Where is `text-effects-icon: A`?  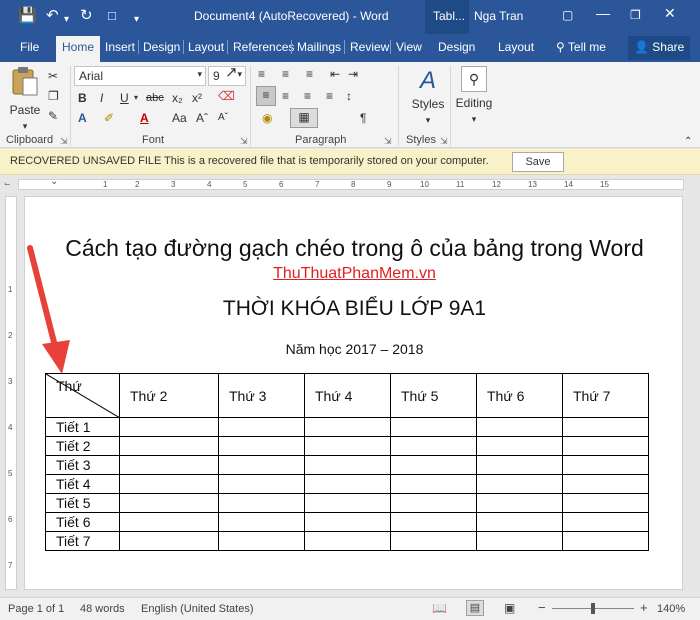
text-effects-icon: A is located at coordinates (82, 118).